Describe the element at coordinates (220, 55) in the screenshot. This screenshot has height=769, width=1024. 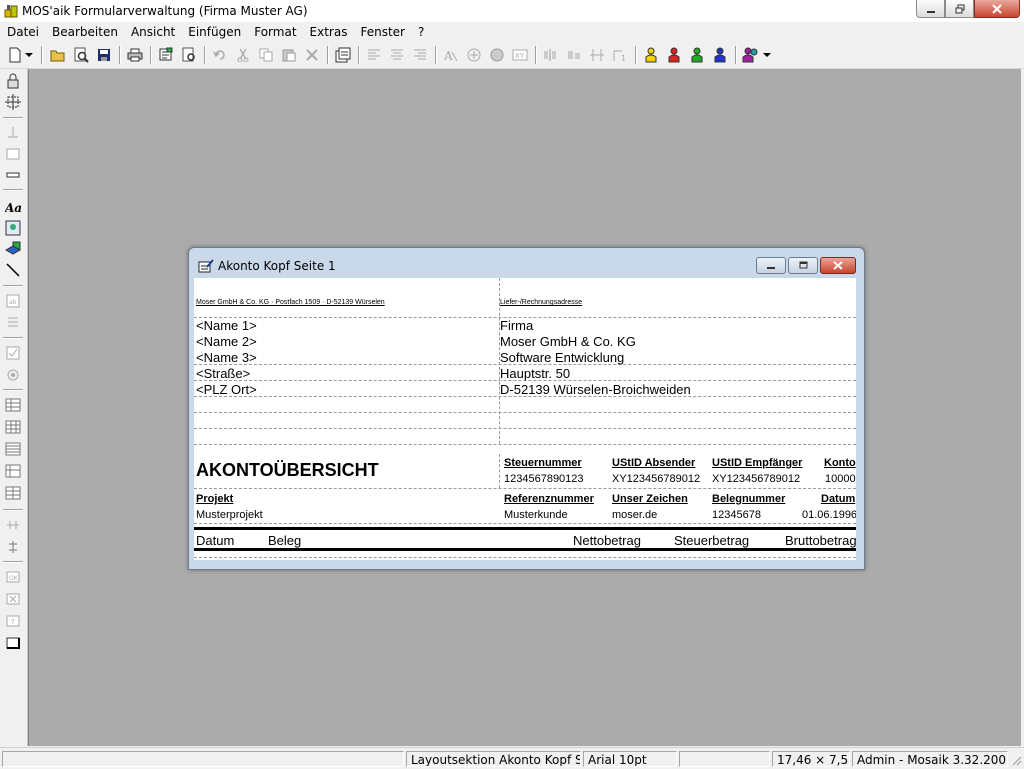
I see `undo-button` at that location.